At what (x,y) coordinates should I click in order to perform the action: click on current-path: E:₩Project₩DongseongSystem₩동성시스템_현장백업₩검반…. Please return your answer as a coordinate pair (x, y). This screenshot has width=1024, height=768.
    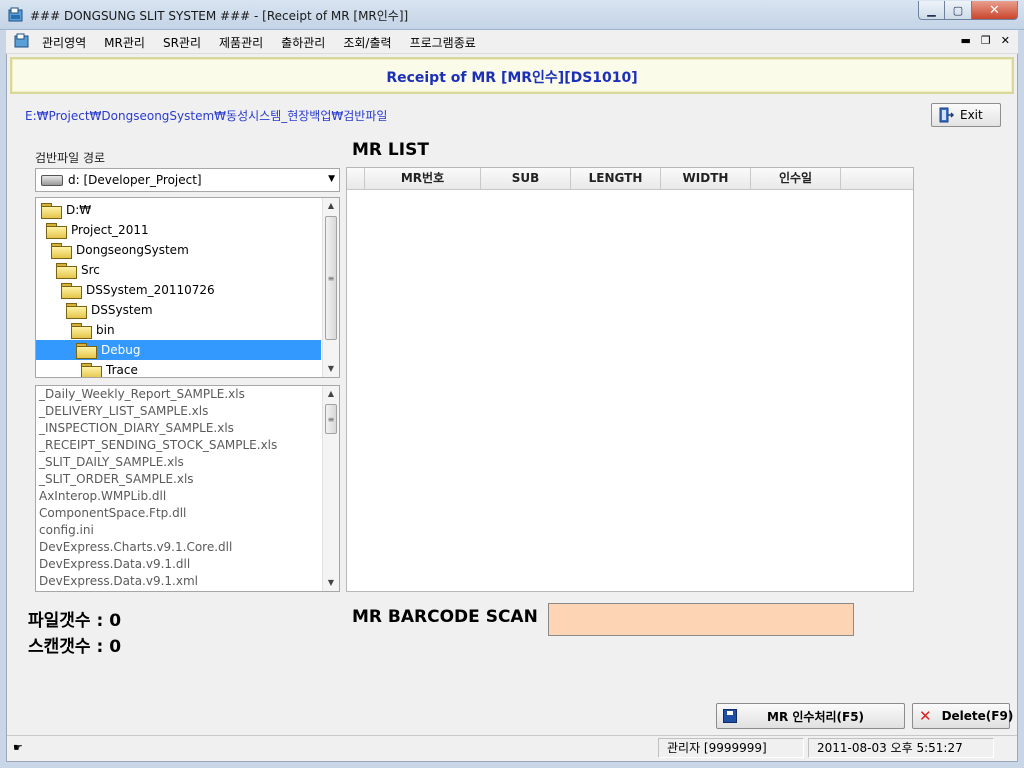
    Looking at the image, I should click on (206, 116).